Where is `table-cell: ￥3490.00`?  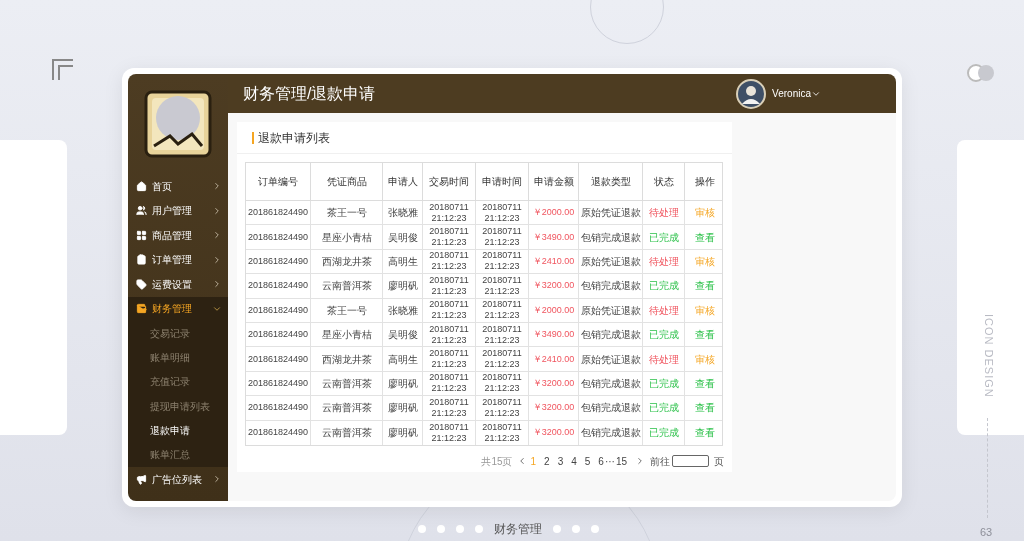 table-cell: ￥3490.00 is located at coordinates (554, 237).